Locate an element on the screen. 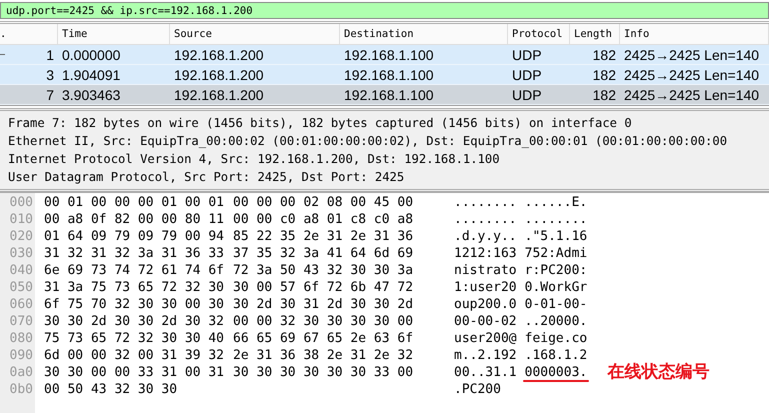 The width and height of the screenshot is (769, 413). ascii-text: 752:Admi is located at coordinates (556, 253).